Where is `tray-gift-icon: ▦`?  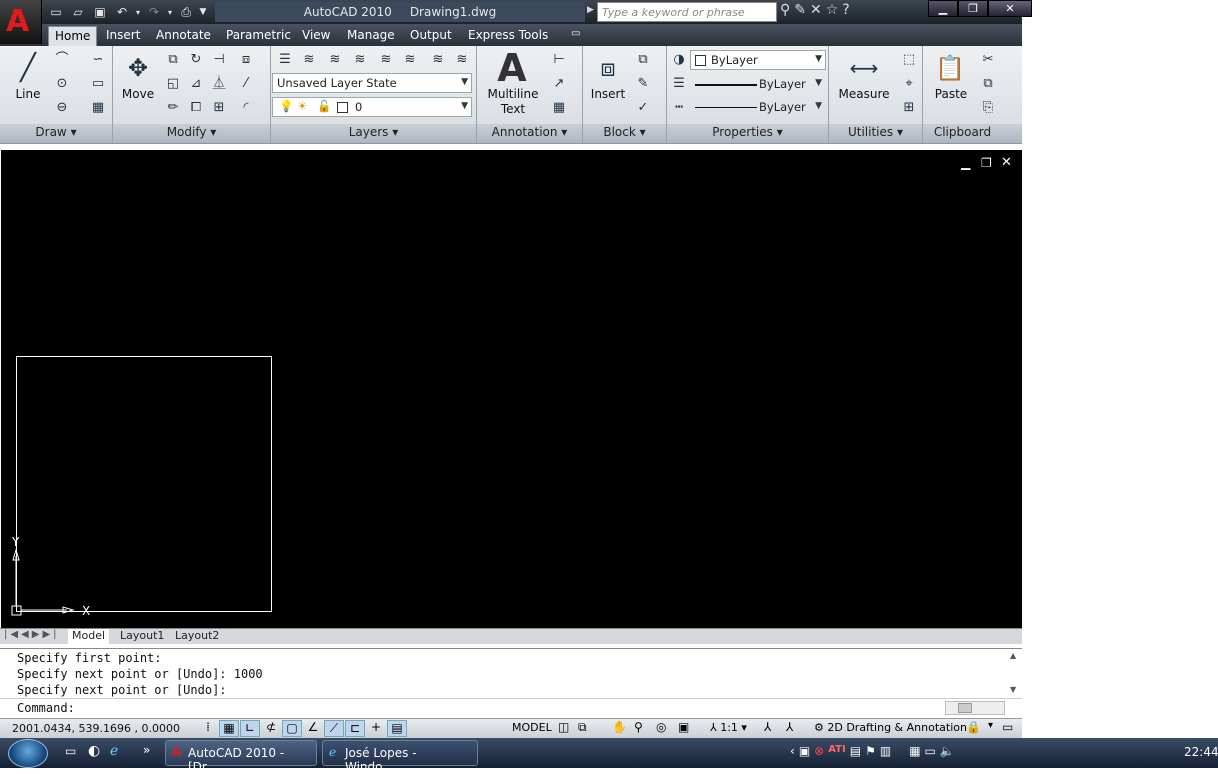 tray-gift-icon: ▦ is located at coordinates (914, 751).